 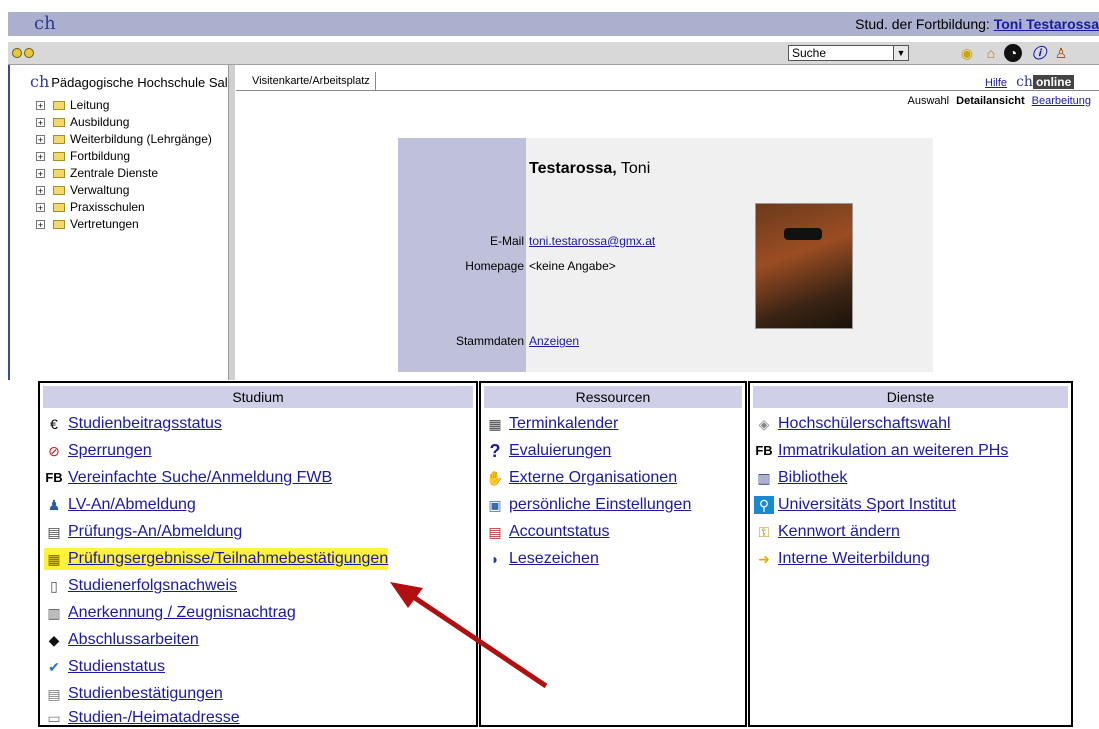 I want to click on menu-item: ▤ Prüfungs-An/Abmeldung, so click(x=143, y=532).